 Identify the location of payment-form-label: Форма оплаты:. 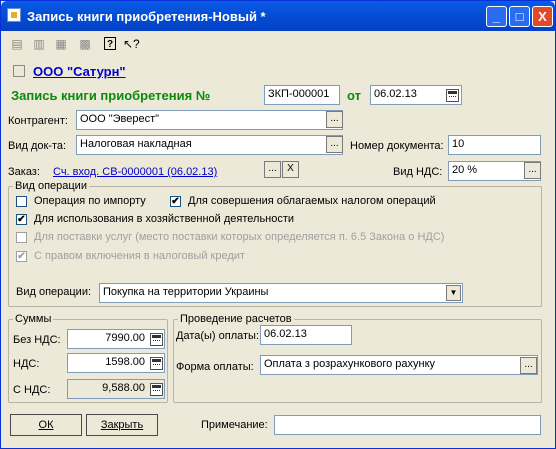
(215, 367).